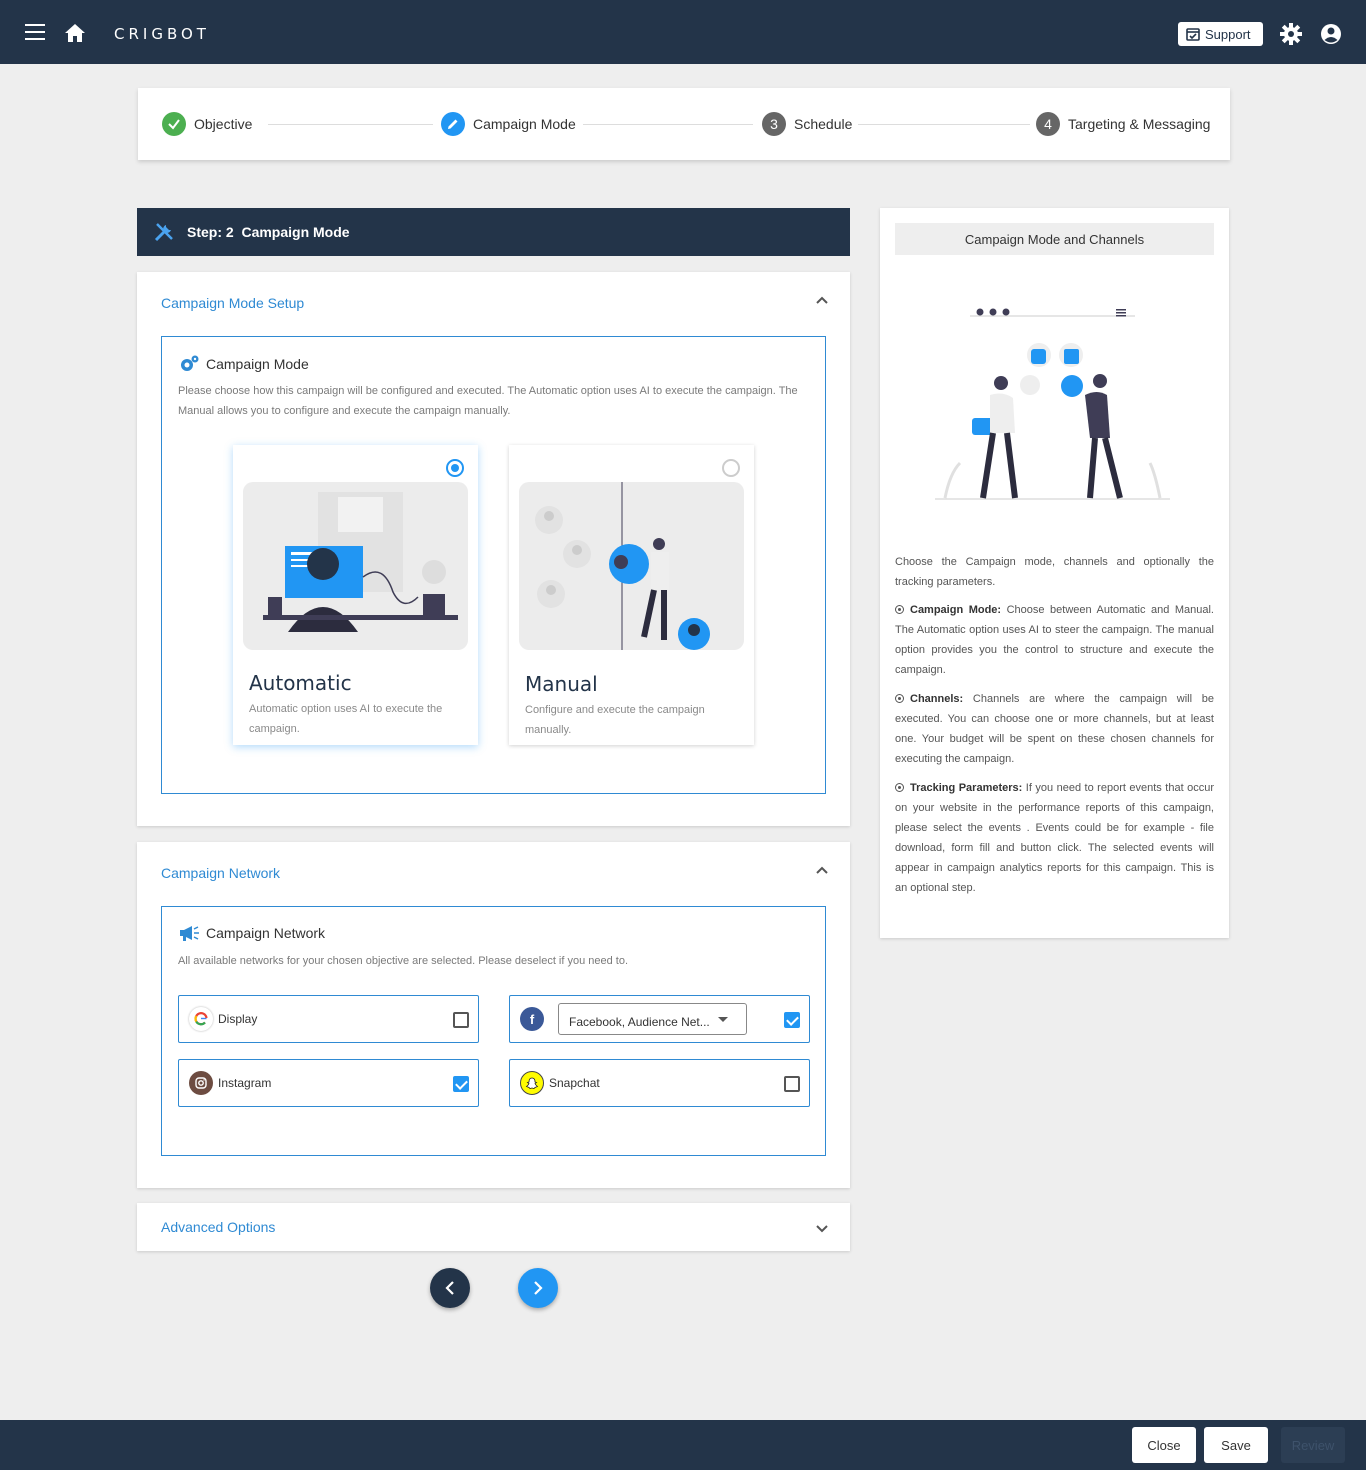 Image resolution: width=1366 pixels, height=1470 pixels. What do you see at coordinates (659, 1083) in the screenshot?
I see `network-item-snapchat: Snapchat` at bounding box center [659, 1083].